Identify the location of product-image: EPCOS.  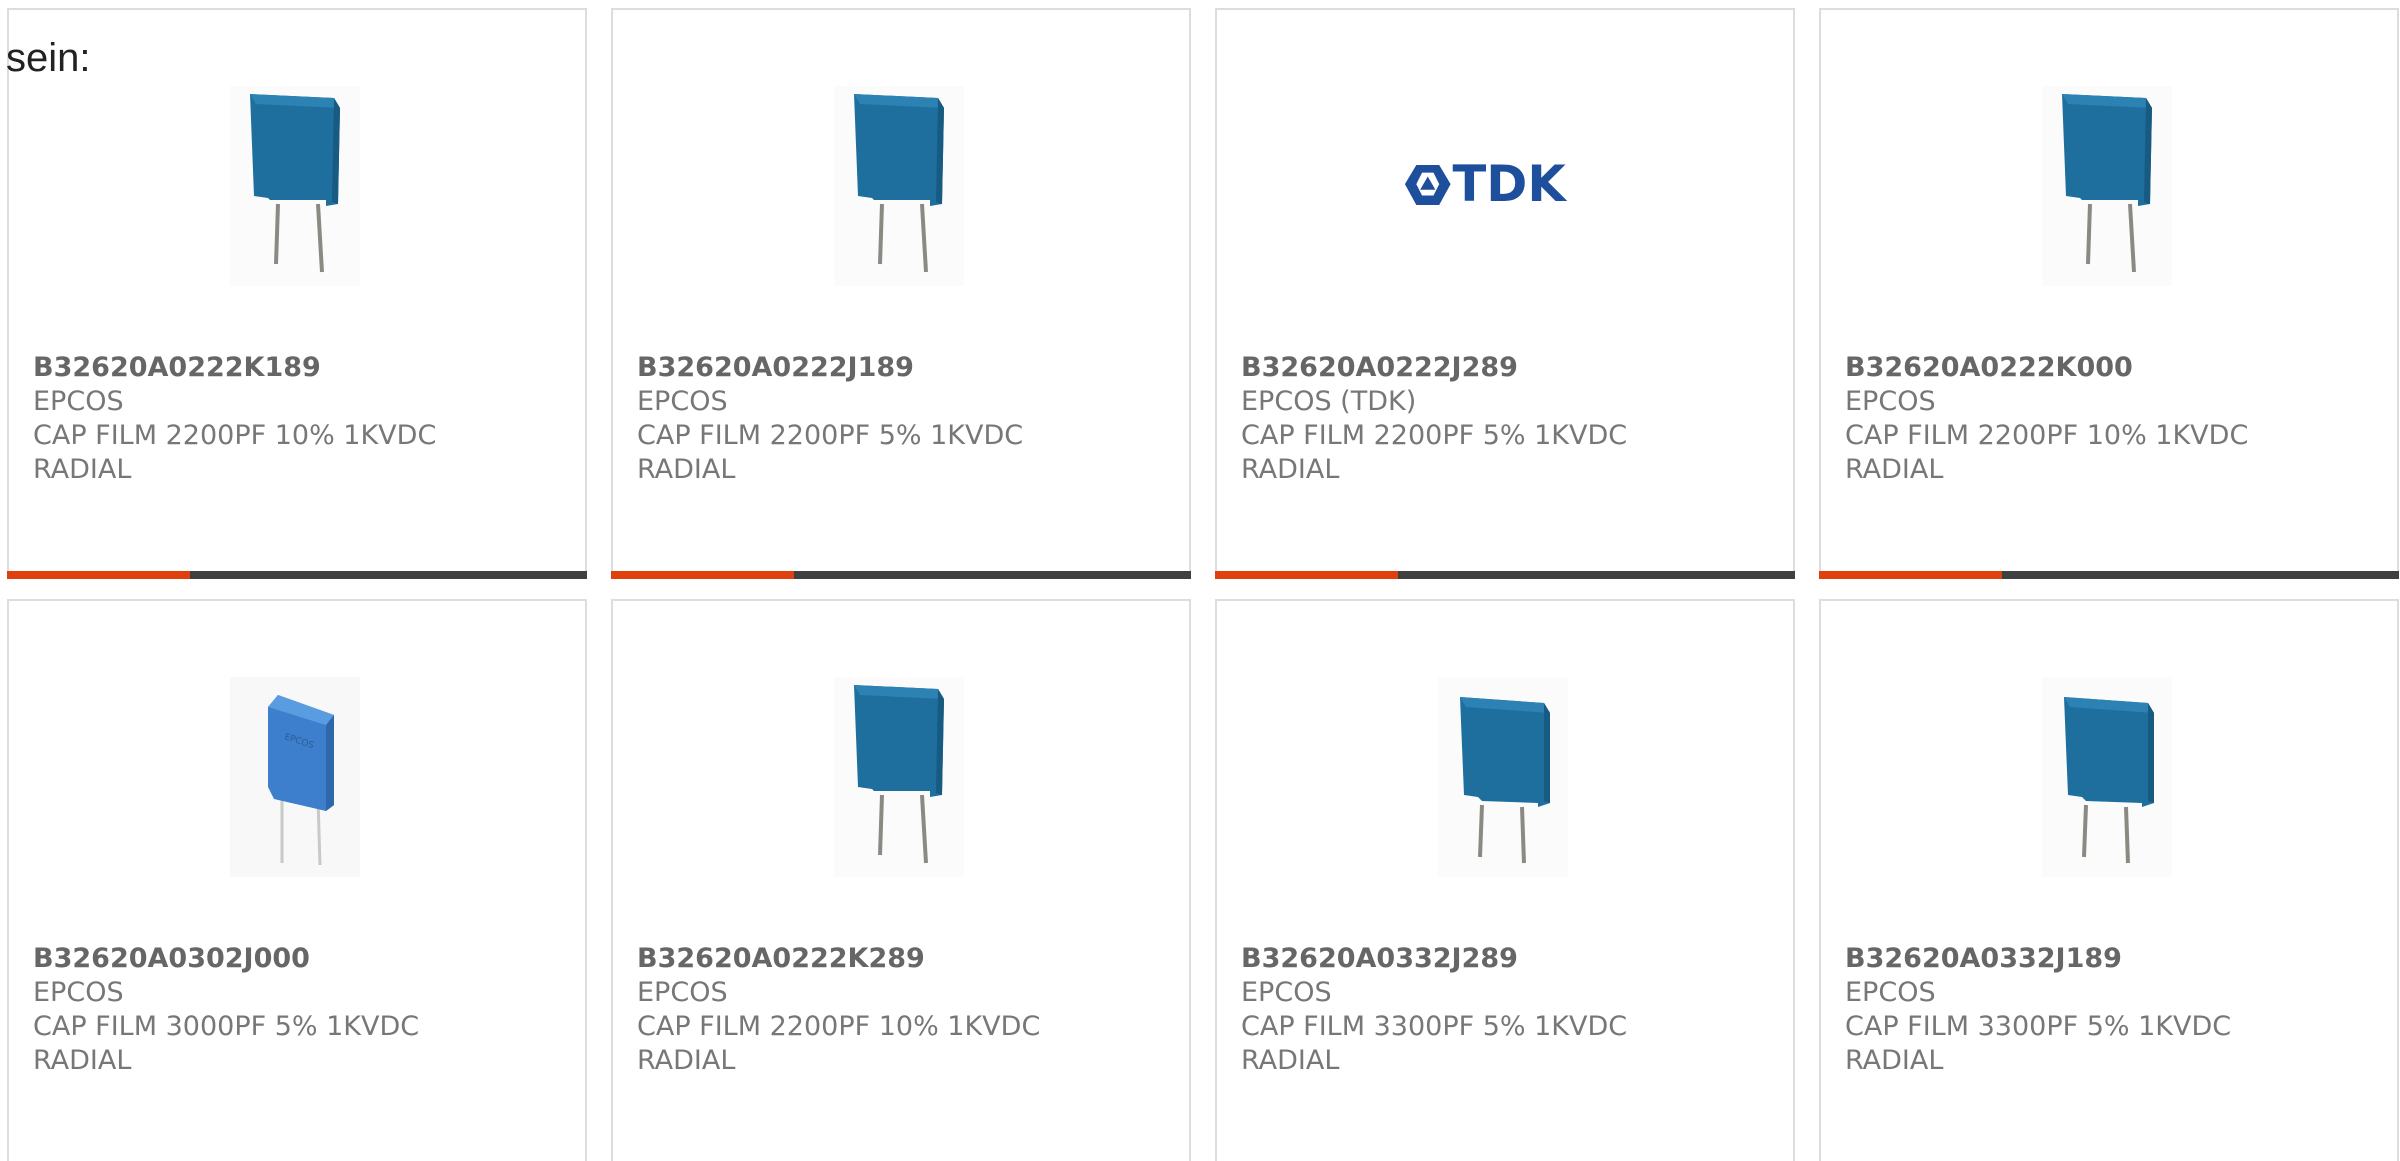
(295, 777).